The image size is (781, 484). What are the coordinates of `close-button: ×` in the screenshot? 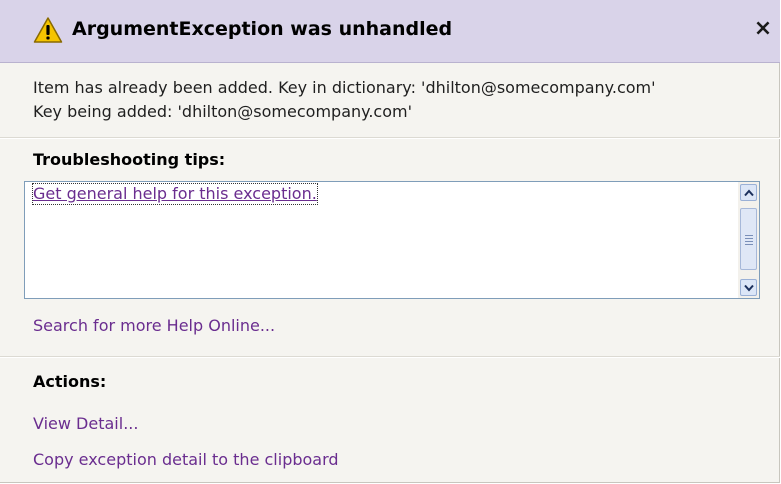 It's located at (763, 29).